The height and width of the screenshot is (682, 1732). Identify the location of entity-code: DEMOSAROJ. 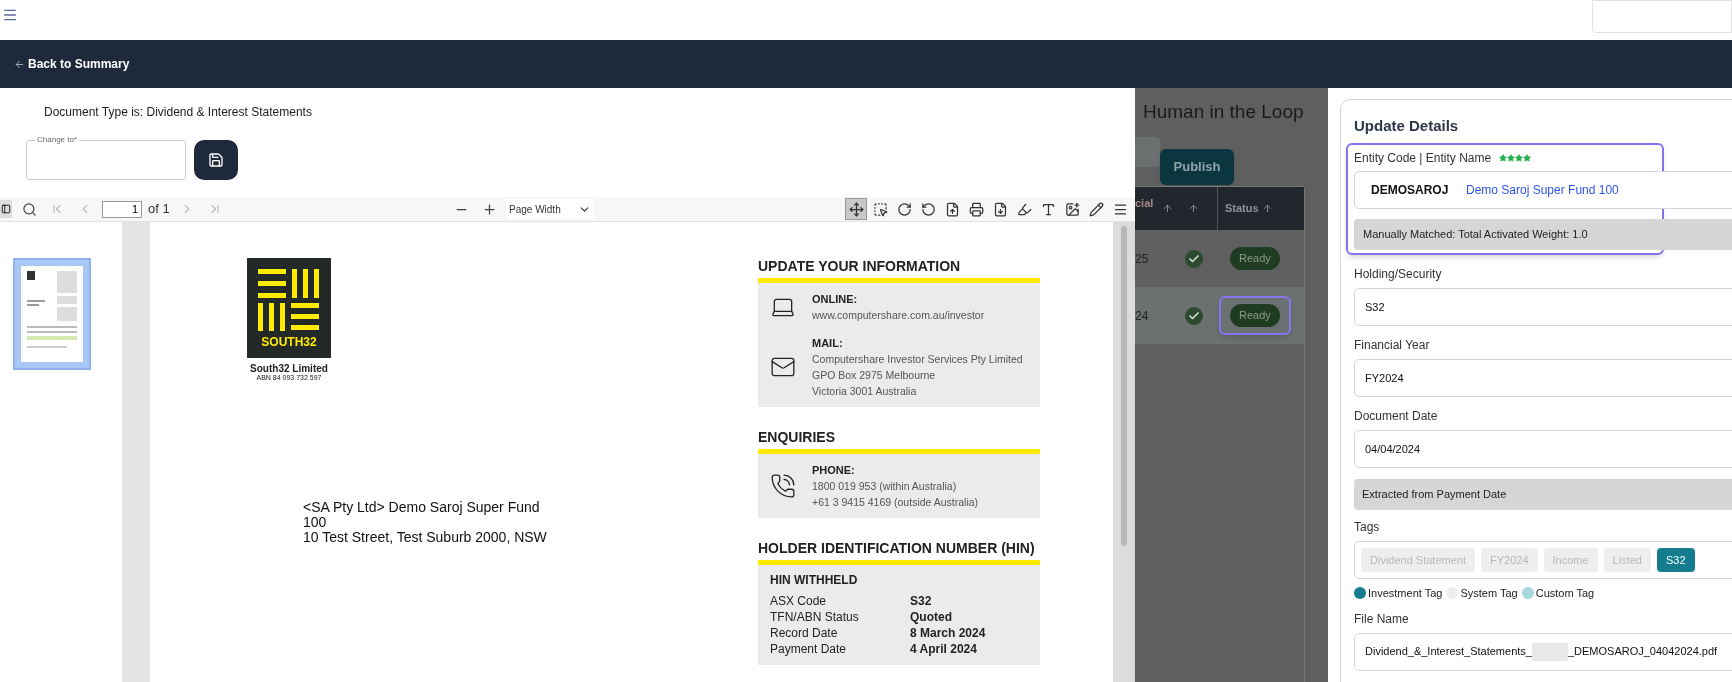
(1410, 190).